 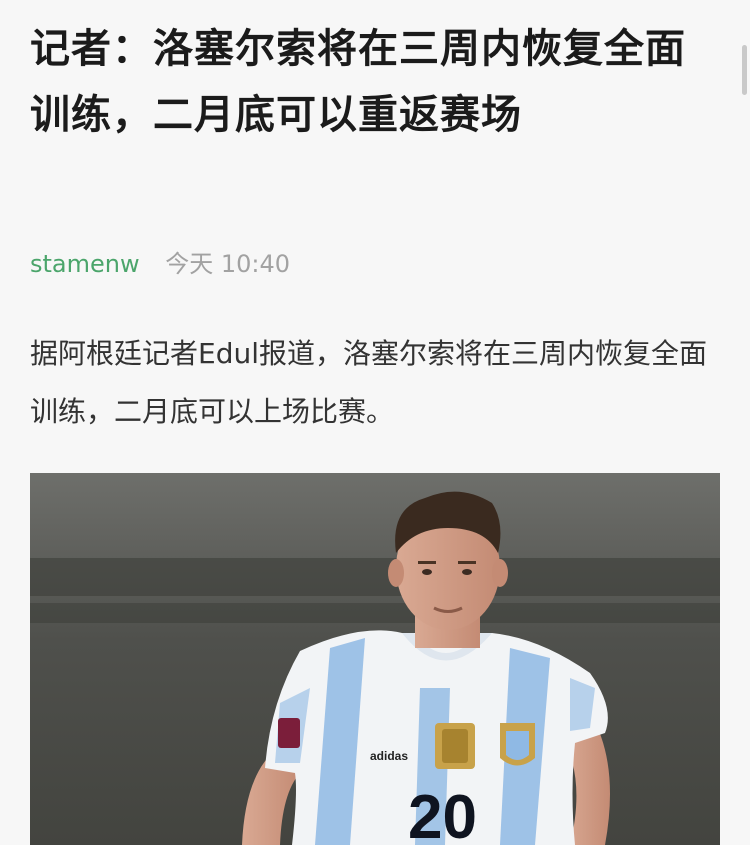 I want to click on jersey-number: 20, so click(x=442, y=814).